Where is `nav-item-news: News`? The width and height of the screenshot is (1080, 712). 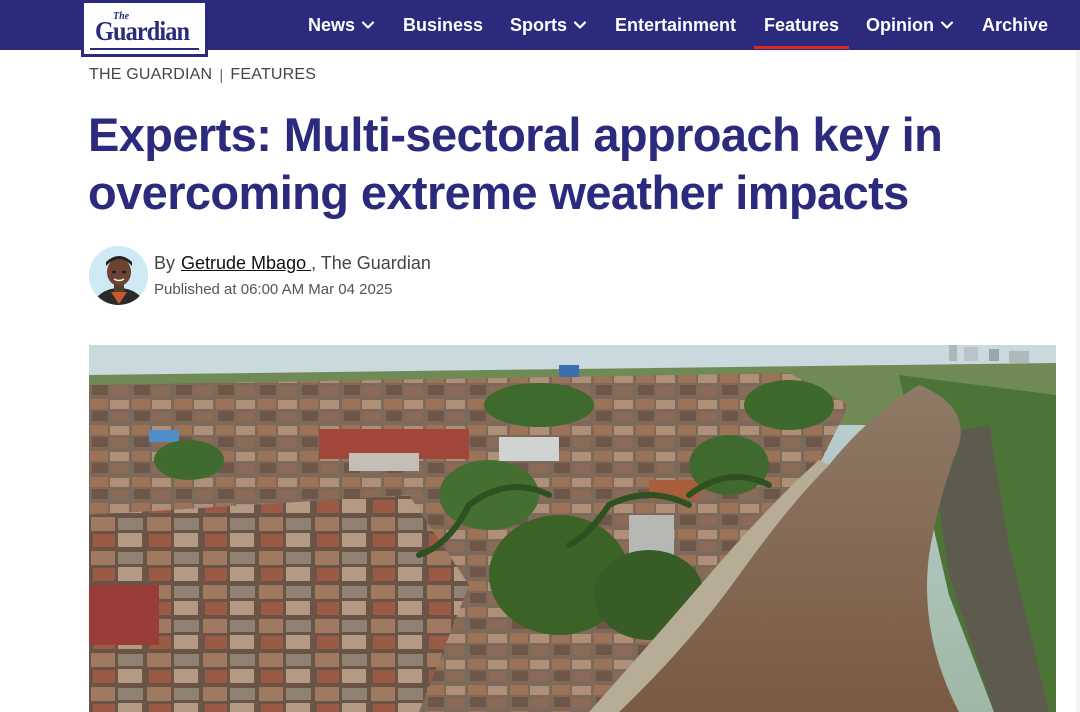
nav-item-news: News is located at coordinates (341, 25).